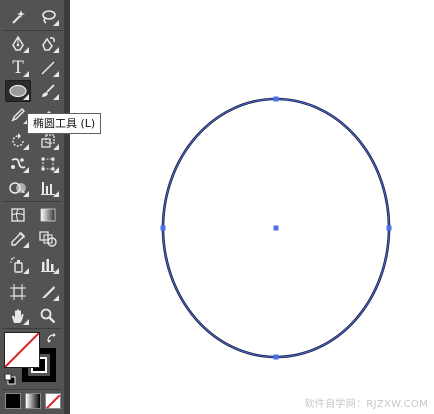 This screenshot has width=434, height=414. What do you see at coordinates (276, 228) in the screenshot?
I see `center-point` at bounding box center [276, 228].